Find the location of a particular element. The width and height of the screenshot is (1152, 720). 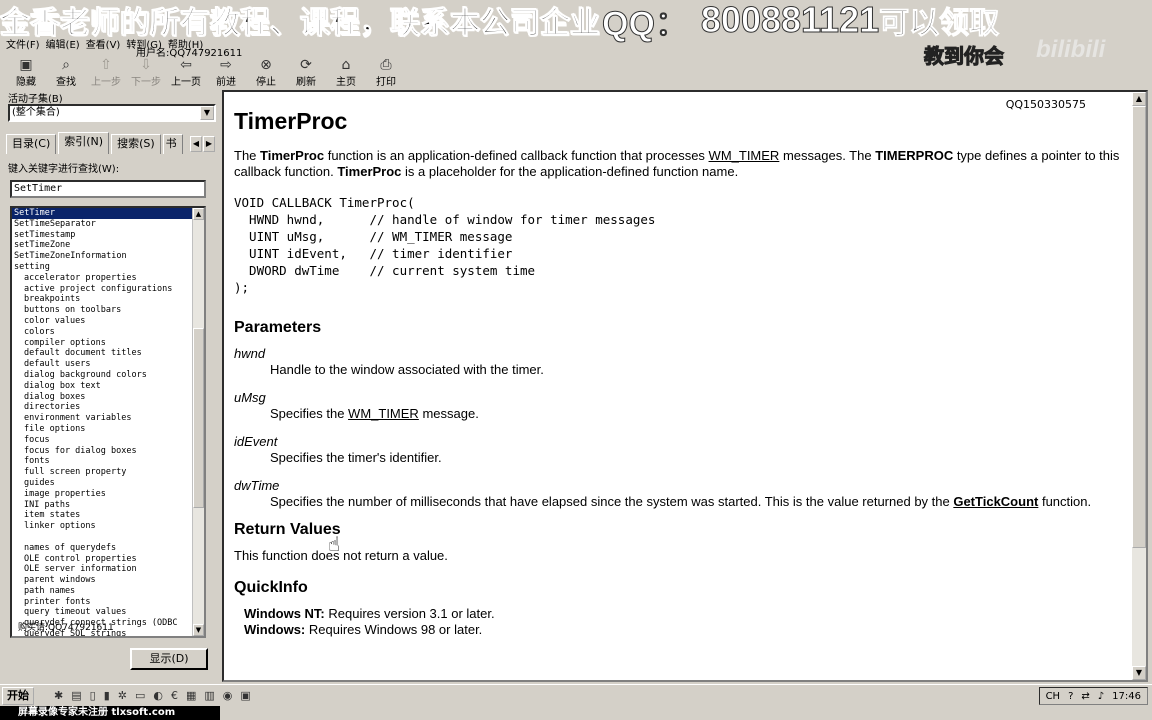

display-button: 显示(D) is located at coordinates (169, 659).